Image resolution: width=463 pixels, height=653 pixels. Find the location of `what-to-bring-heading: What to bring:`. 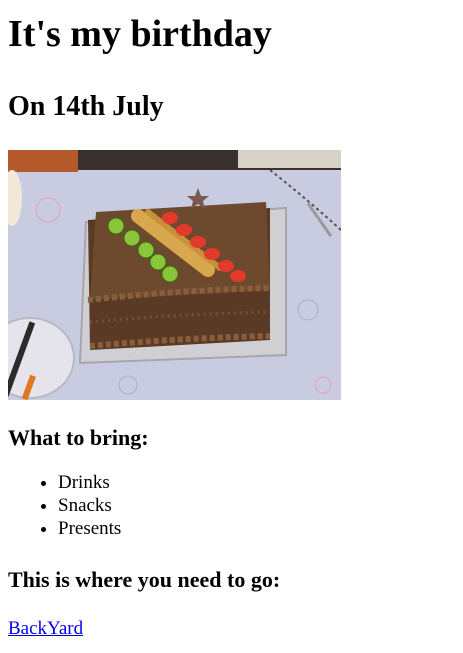

what-to-bring-heading: What to bring: is located at coordinates (78, 437).